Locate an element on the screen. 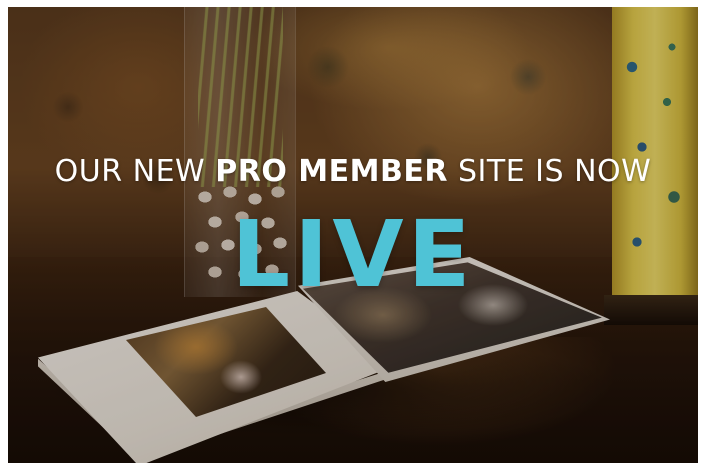 The image size is (702, 469). live-highlight: LIVE is located at coordinates (353, 254).